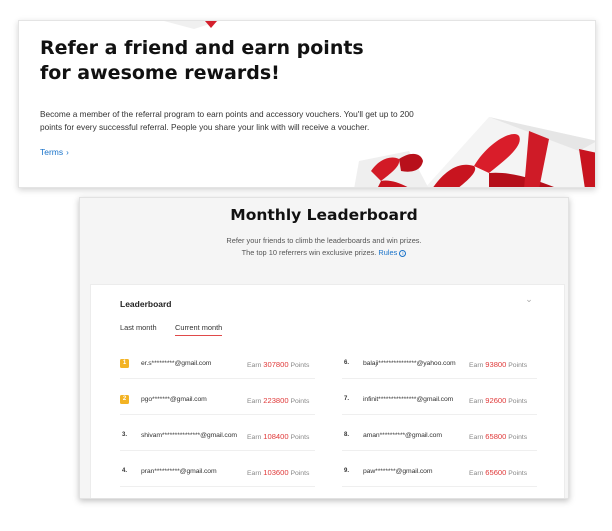 Image resolution: width=612 pixels, height=531 pixels. What do you see at coordinates (174, 399) in the screenshot?
I see `referrer-email: pgo*******@gmail.com` at bounding box center [174, 399].